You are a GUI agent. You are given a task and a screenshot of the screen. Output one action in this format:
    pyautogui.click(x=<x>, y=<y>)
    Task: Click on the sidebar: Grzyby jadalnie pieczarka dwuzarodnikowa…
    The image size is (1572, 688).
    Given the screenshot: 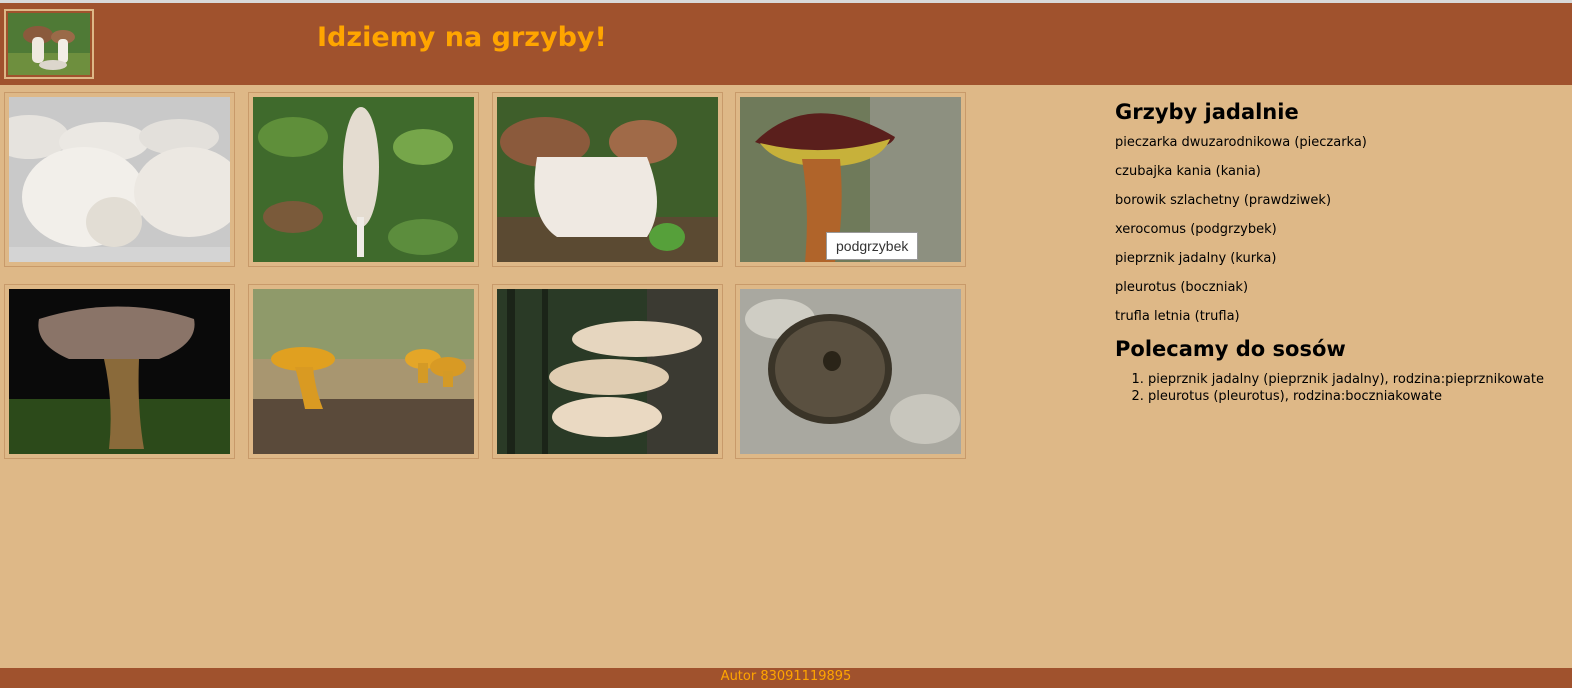 What is the action you would take?
    pyautogui.click(x=1340, y=252)
    